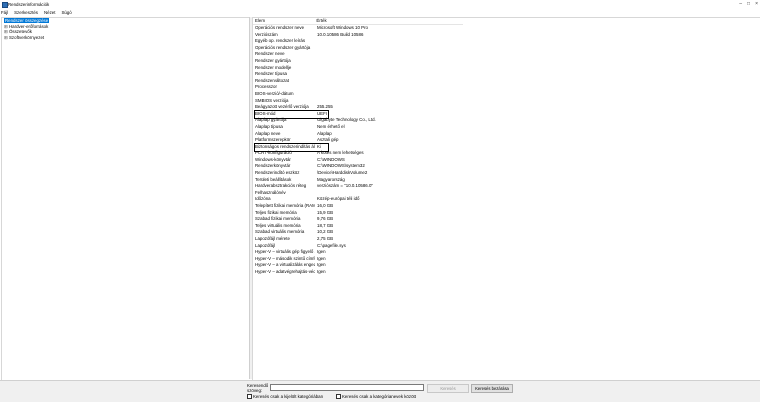  Describe the element at coordinates (359, 232) in the screenshot. I see `table-row: Szabad virtuális memória 10,2 GB` at that location.